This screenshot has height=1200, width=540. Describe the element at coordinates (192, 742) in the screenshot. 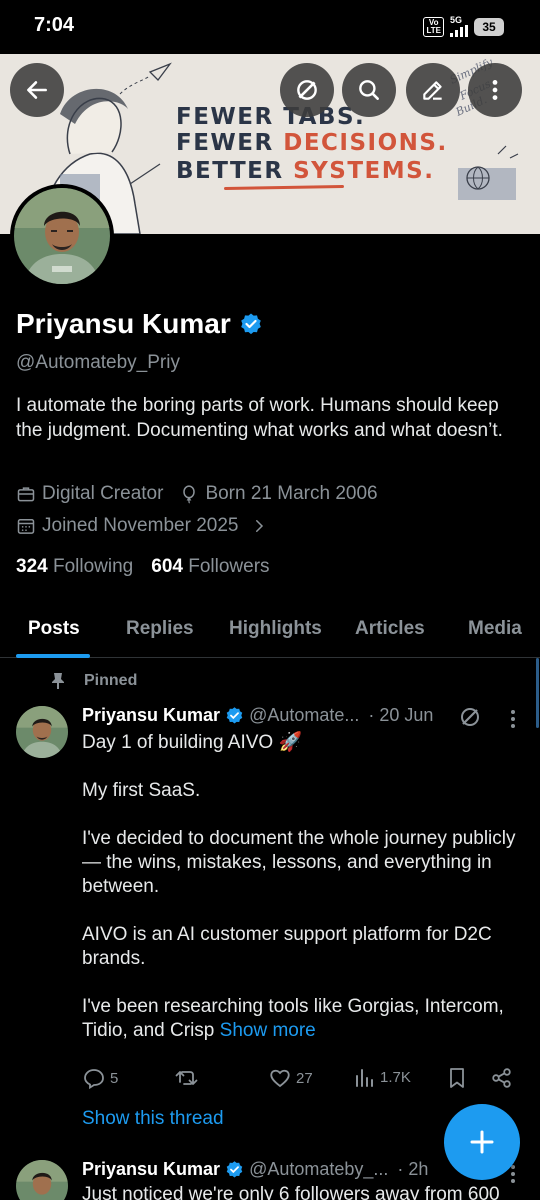

I see `post-paragraph: Day 1 of building AIVO 🚀` at that location.